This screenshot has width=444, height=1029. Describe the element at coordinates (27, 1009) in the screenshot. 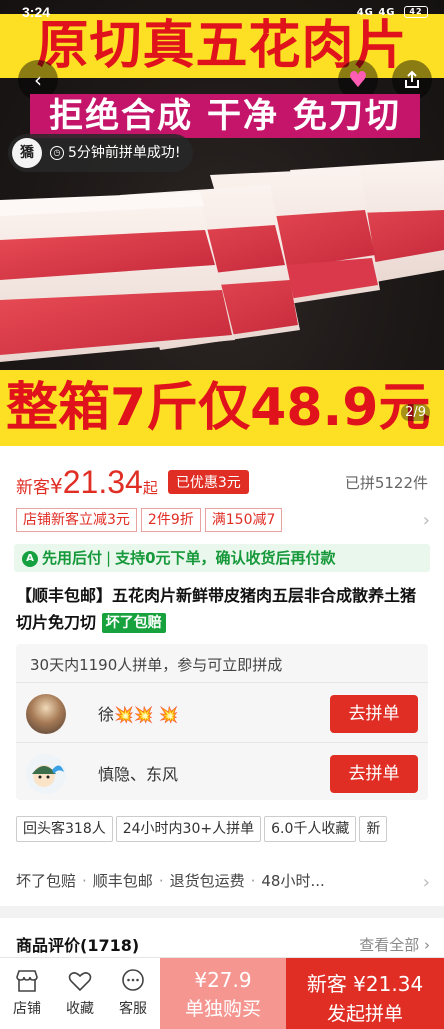

I see `store-label: 店铺` at that location.